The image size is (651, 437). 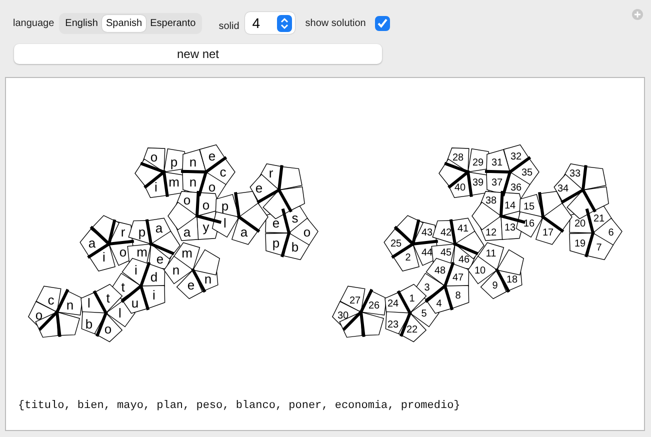 I want to click on net-number: 29, so click(x=478, y=163).